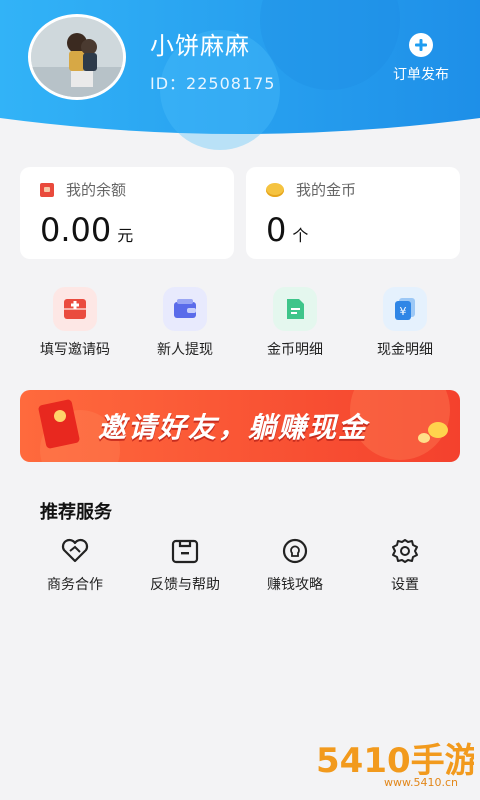 The image size is (480, 800). What do you see at coordinates (276, 230) in the screenshot?
I see `coins-amount: 0` at bounding box center [276, 230].